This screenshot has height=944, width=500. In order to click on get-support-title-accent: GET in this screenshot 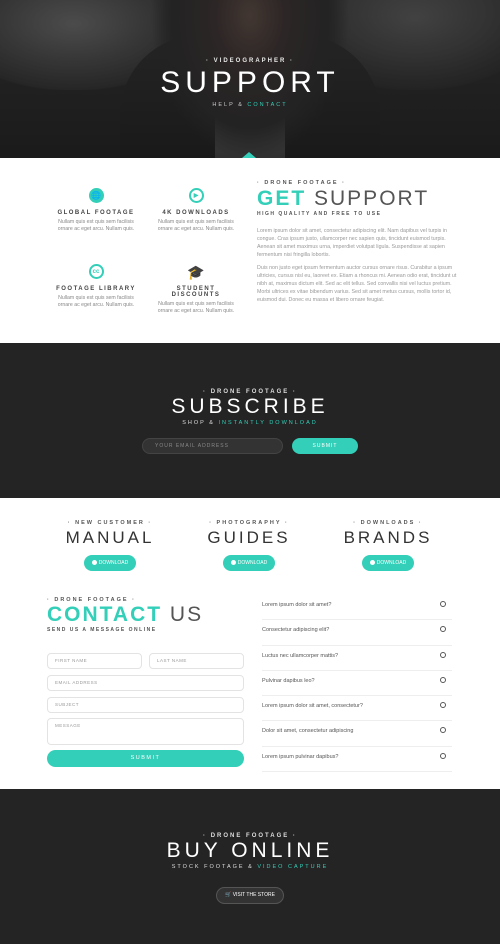, I will do `click(282, 198)`.